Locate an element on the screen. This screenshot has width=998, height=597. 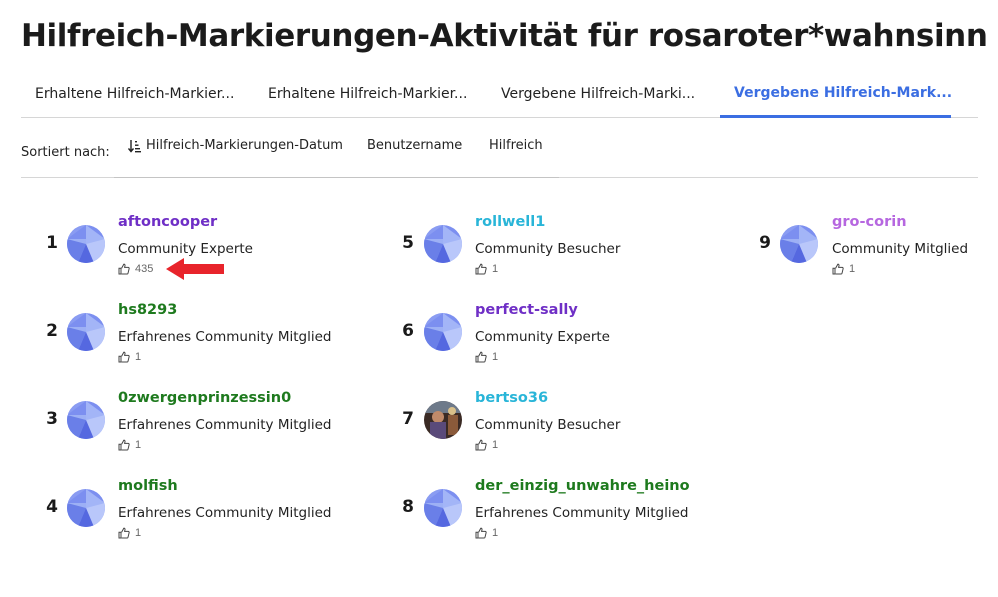
username-link: gro-corin is located at coordinates (869, 222).